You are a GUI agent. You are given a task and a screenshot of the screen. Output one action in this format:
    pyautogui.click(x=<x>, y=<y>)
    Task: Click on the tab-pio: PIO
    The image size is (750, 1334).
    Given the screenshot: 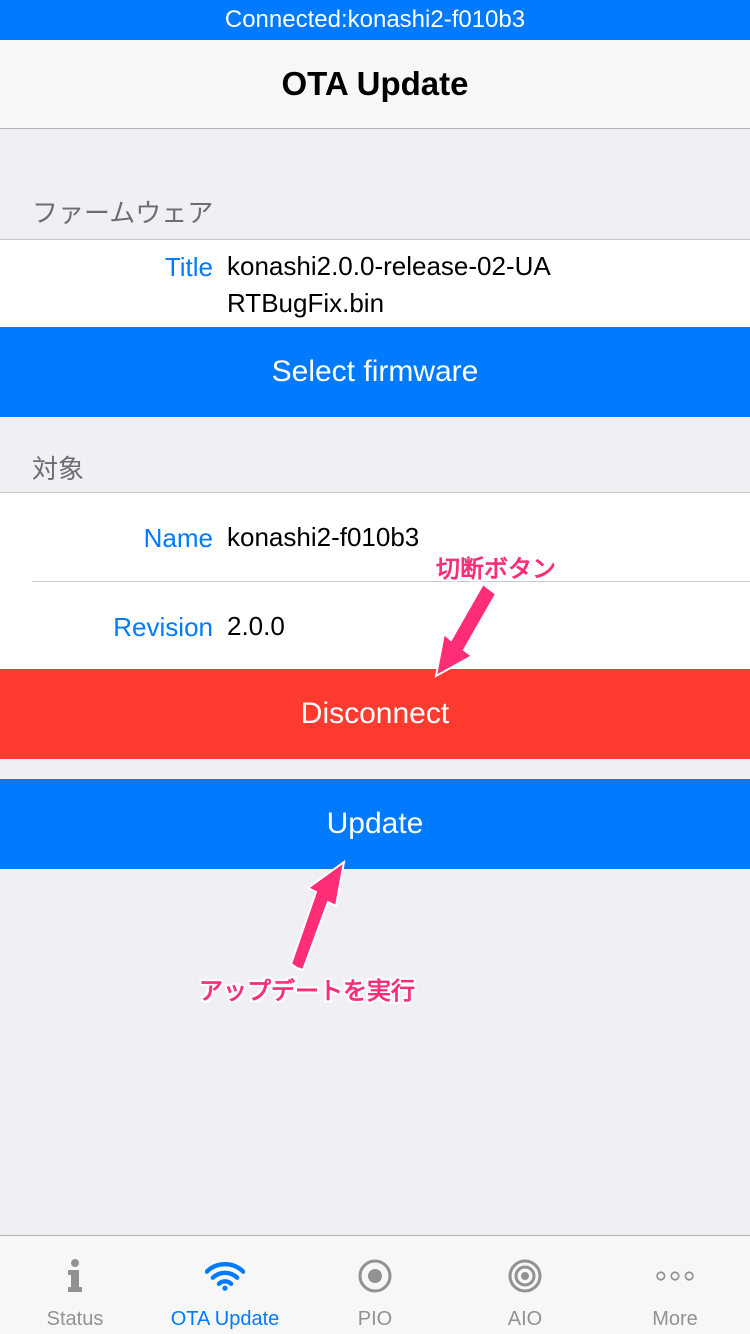 What is the action you would take?
    pyautogui.click(x=375, y=1285)
    